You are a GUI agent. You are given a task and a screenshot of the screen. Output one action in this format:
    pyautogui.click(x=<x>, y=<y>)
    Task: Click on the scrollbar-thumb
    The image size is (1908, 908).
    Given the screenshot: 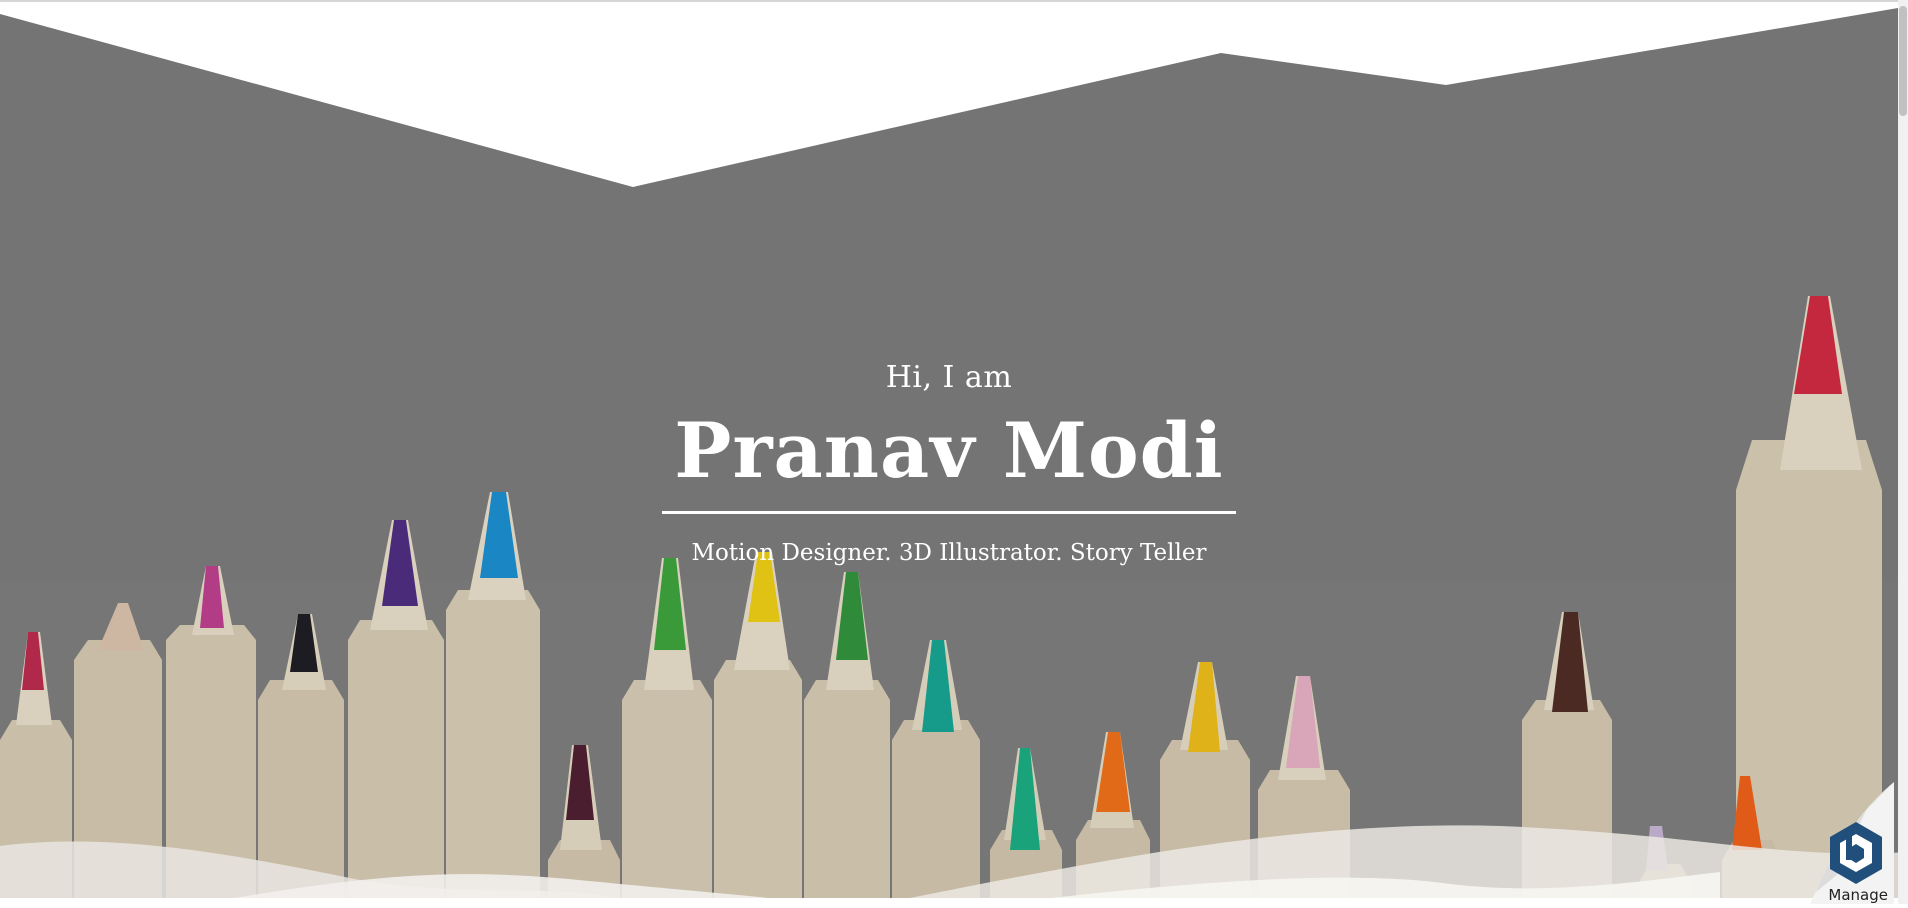 What is the action you would take?
    pyautogui.click(x=1903, y=61)
    